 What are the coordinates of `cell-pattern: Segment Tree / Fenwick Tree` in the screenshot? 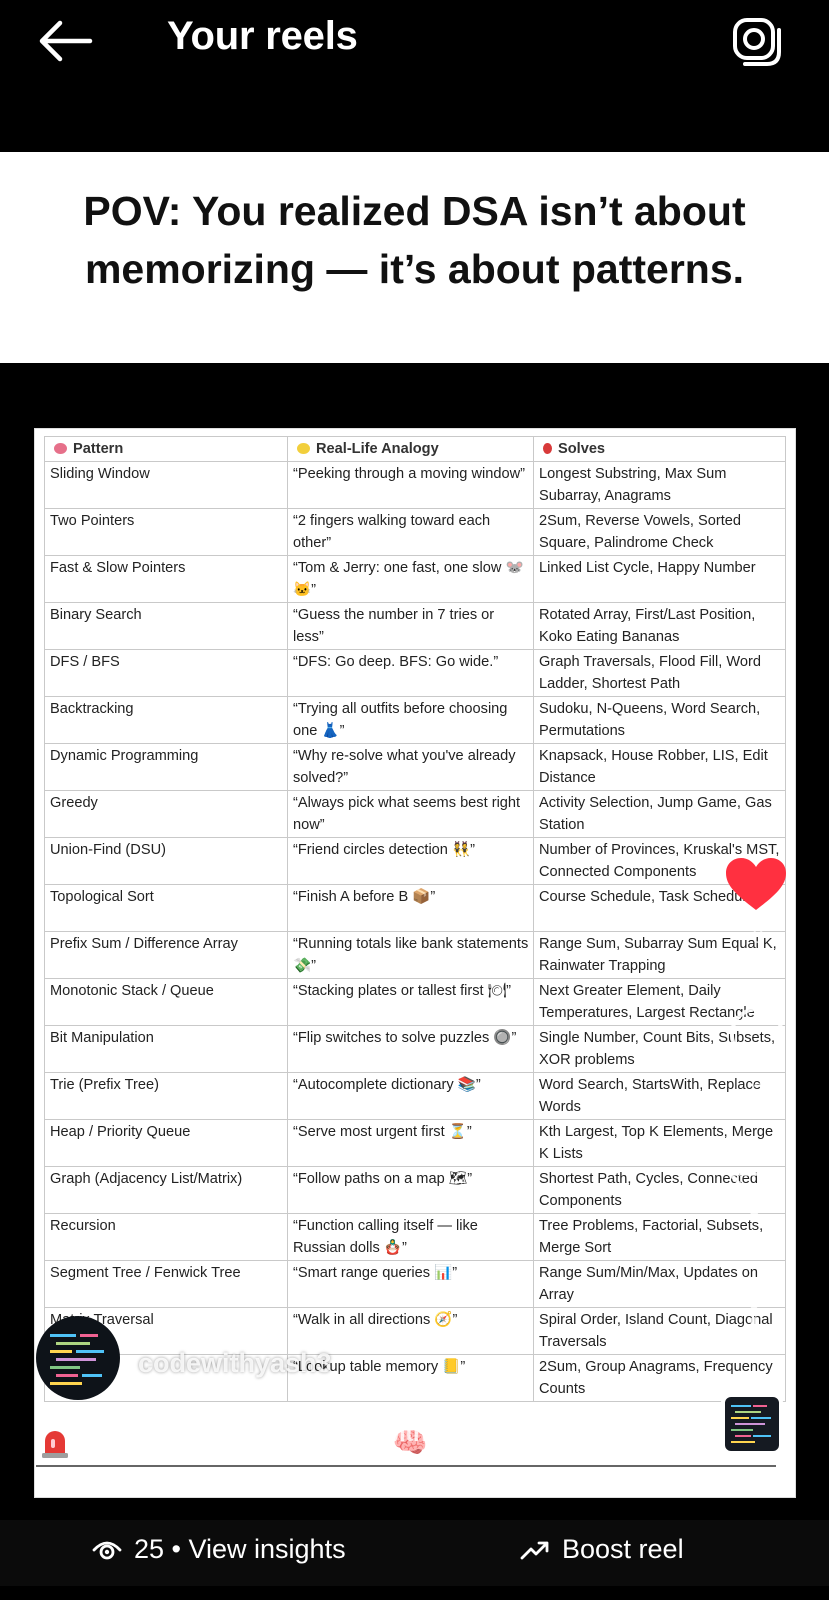 It's located at (166, 1284).